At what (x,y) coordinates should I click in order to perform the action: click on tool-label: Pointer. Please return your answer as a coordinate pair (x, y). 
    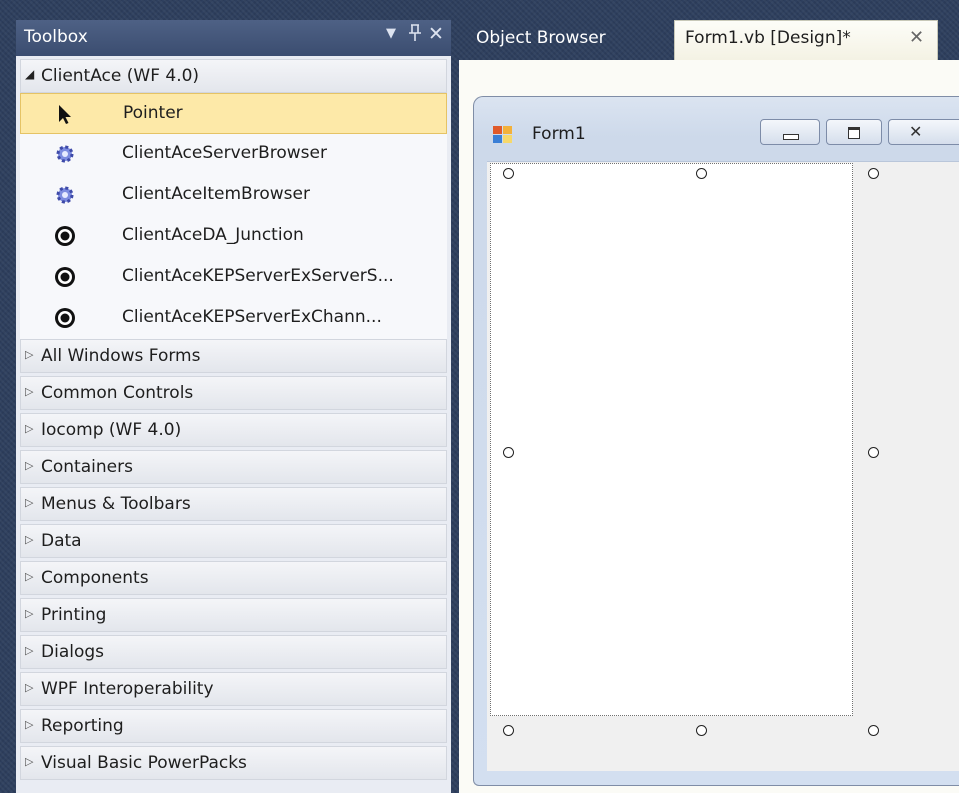
    Looking at the image, I should click on (153, 113).